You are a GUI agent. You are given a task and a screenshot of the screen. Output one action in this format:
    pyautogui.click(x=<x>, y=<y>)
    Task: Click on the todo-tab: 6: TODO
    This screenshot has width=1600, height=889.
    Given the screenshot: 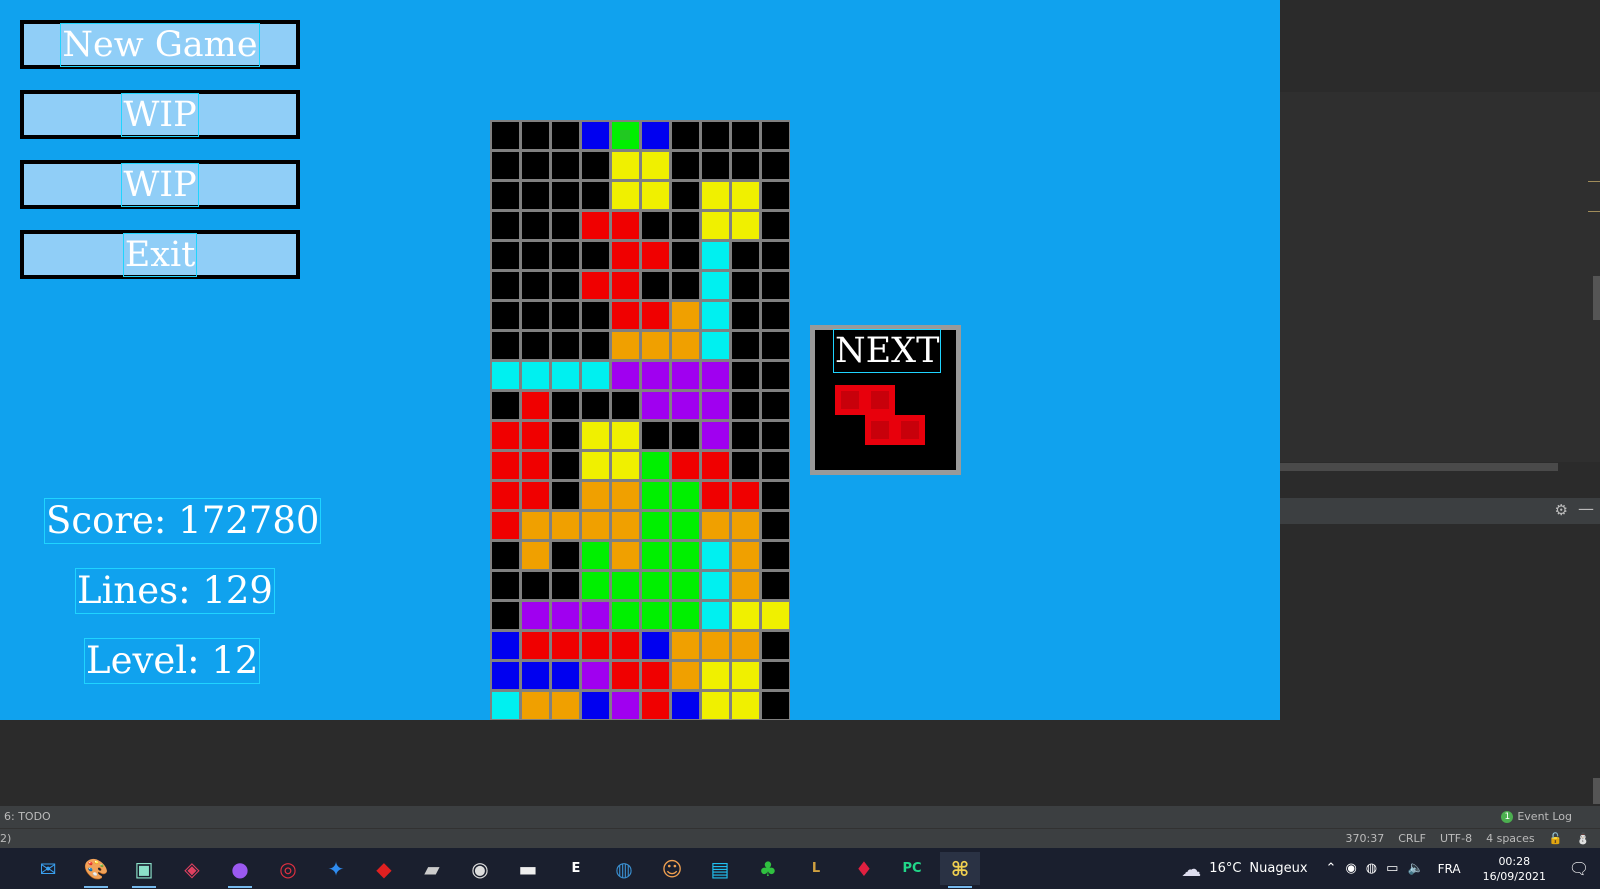 What is the action you would take?
    pyautogui.click(x=27, y=816)
    